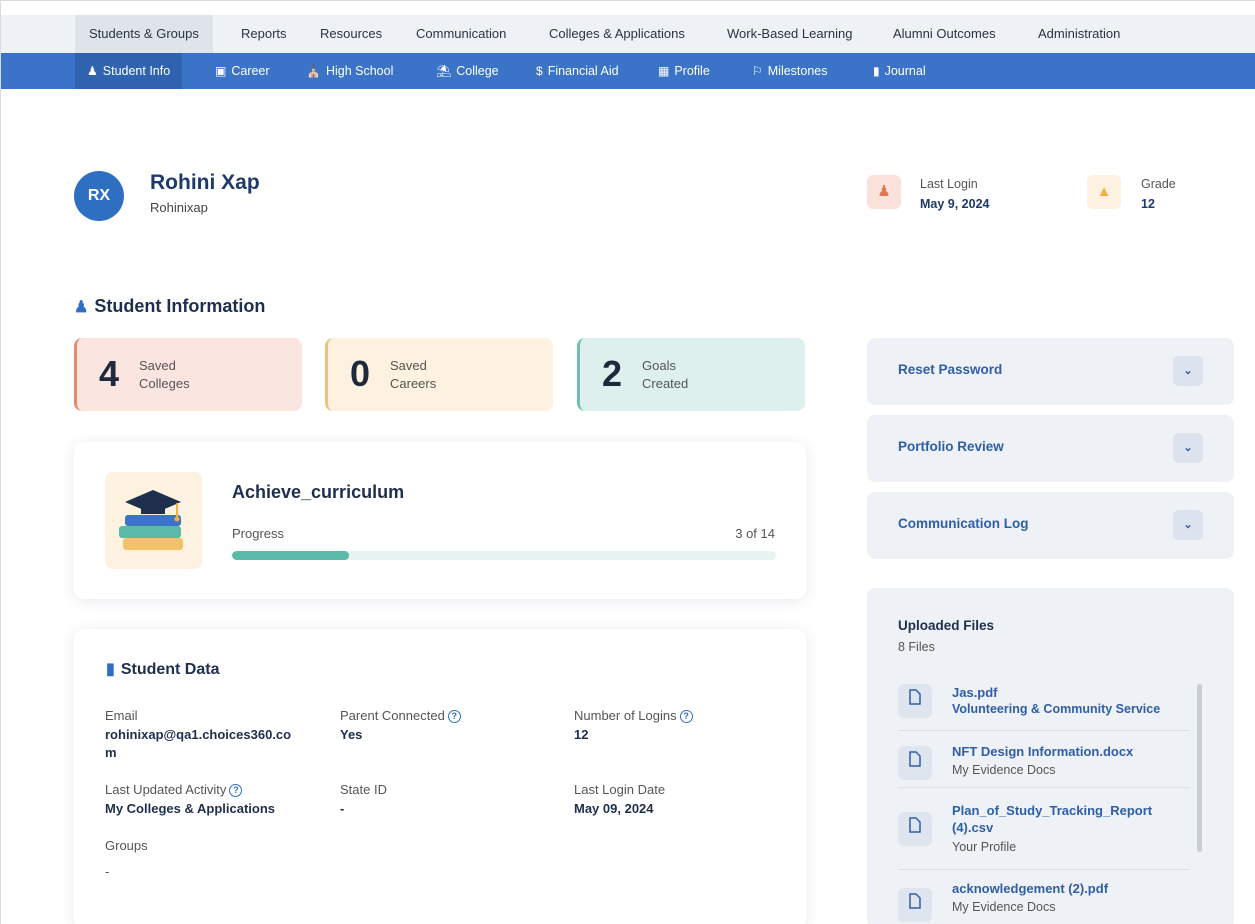  I want to click on dollar-icon: $, so click(539, 71).